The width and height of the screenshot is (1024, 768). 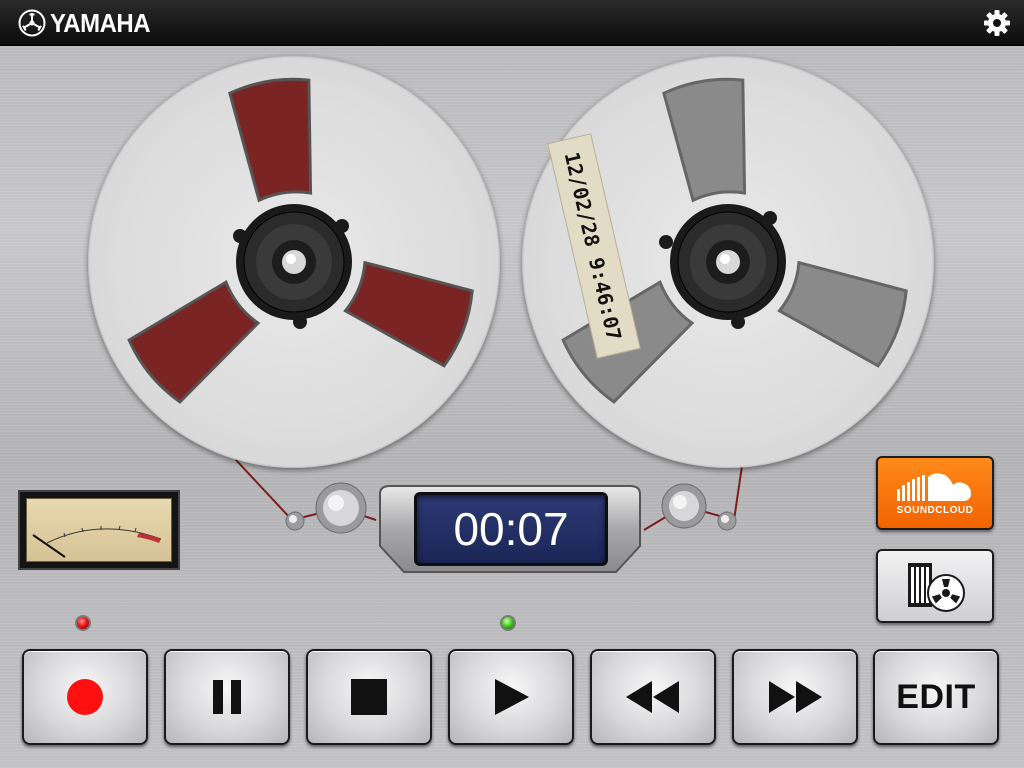 I want to click on record-indicator-led, so click(x=83, y=623).